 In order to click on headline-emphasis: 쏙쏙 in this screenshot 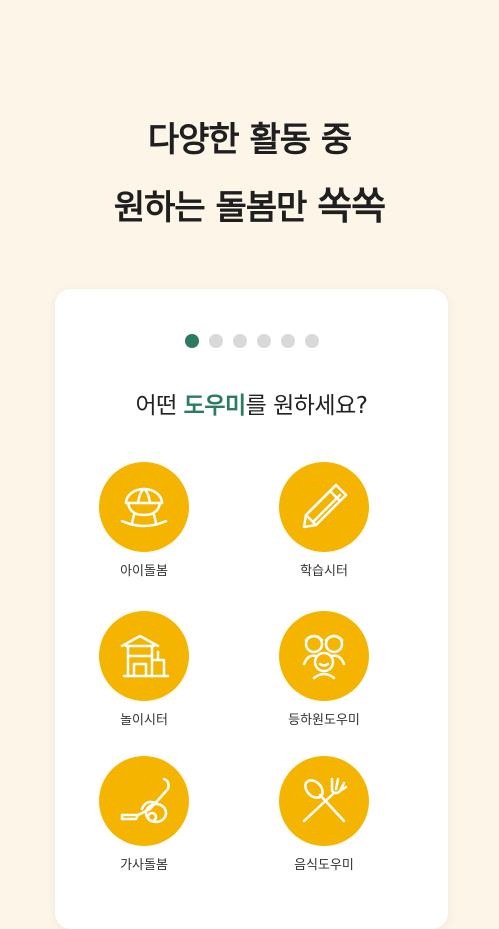, I will do `click(351, 206)`.